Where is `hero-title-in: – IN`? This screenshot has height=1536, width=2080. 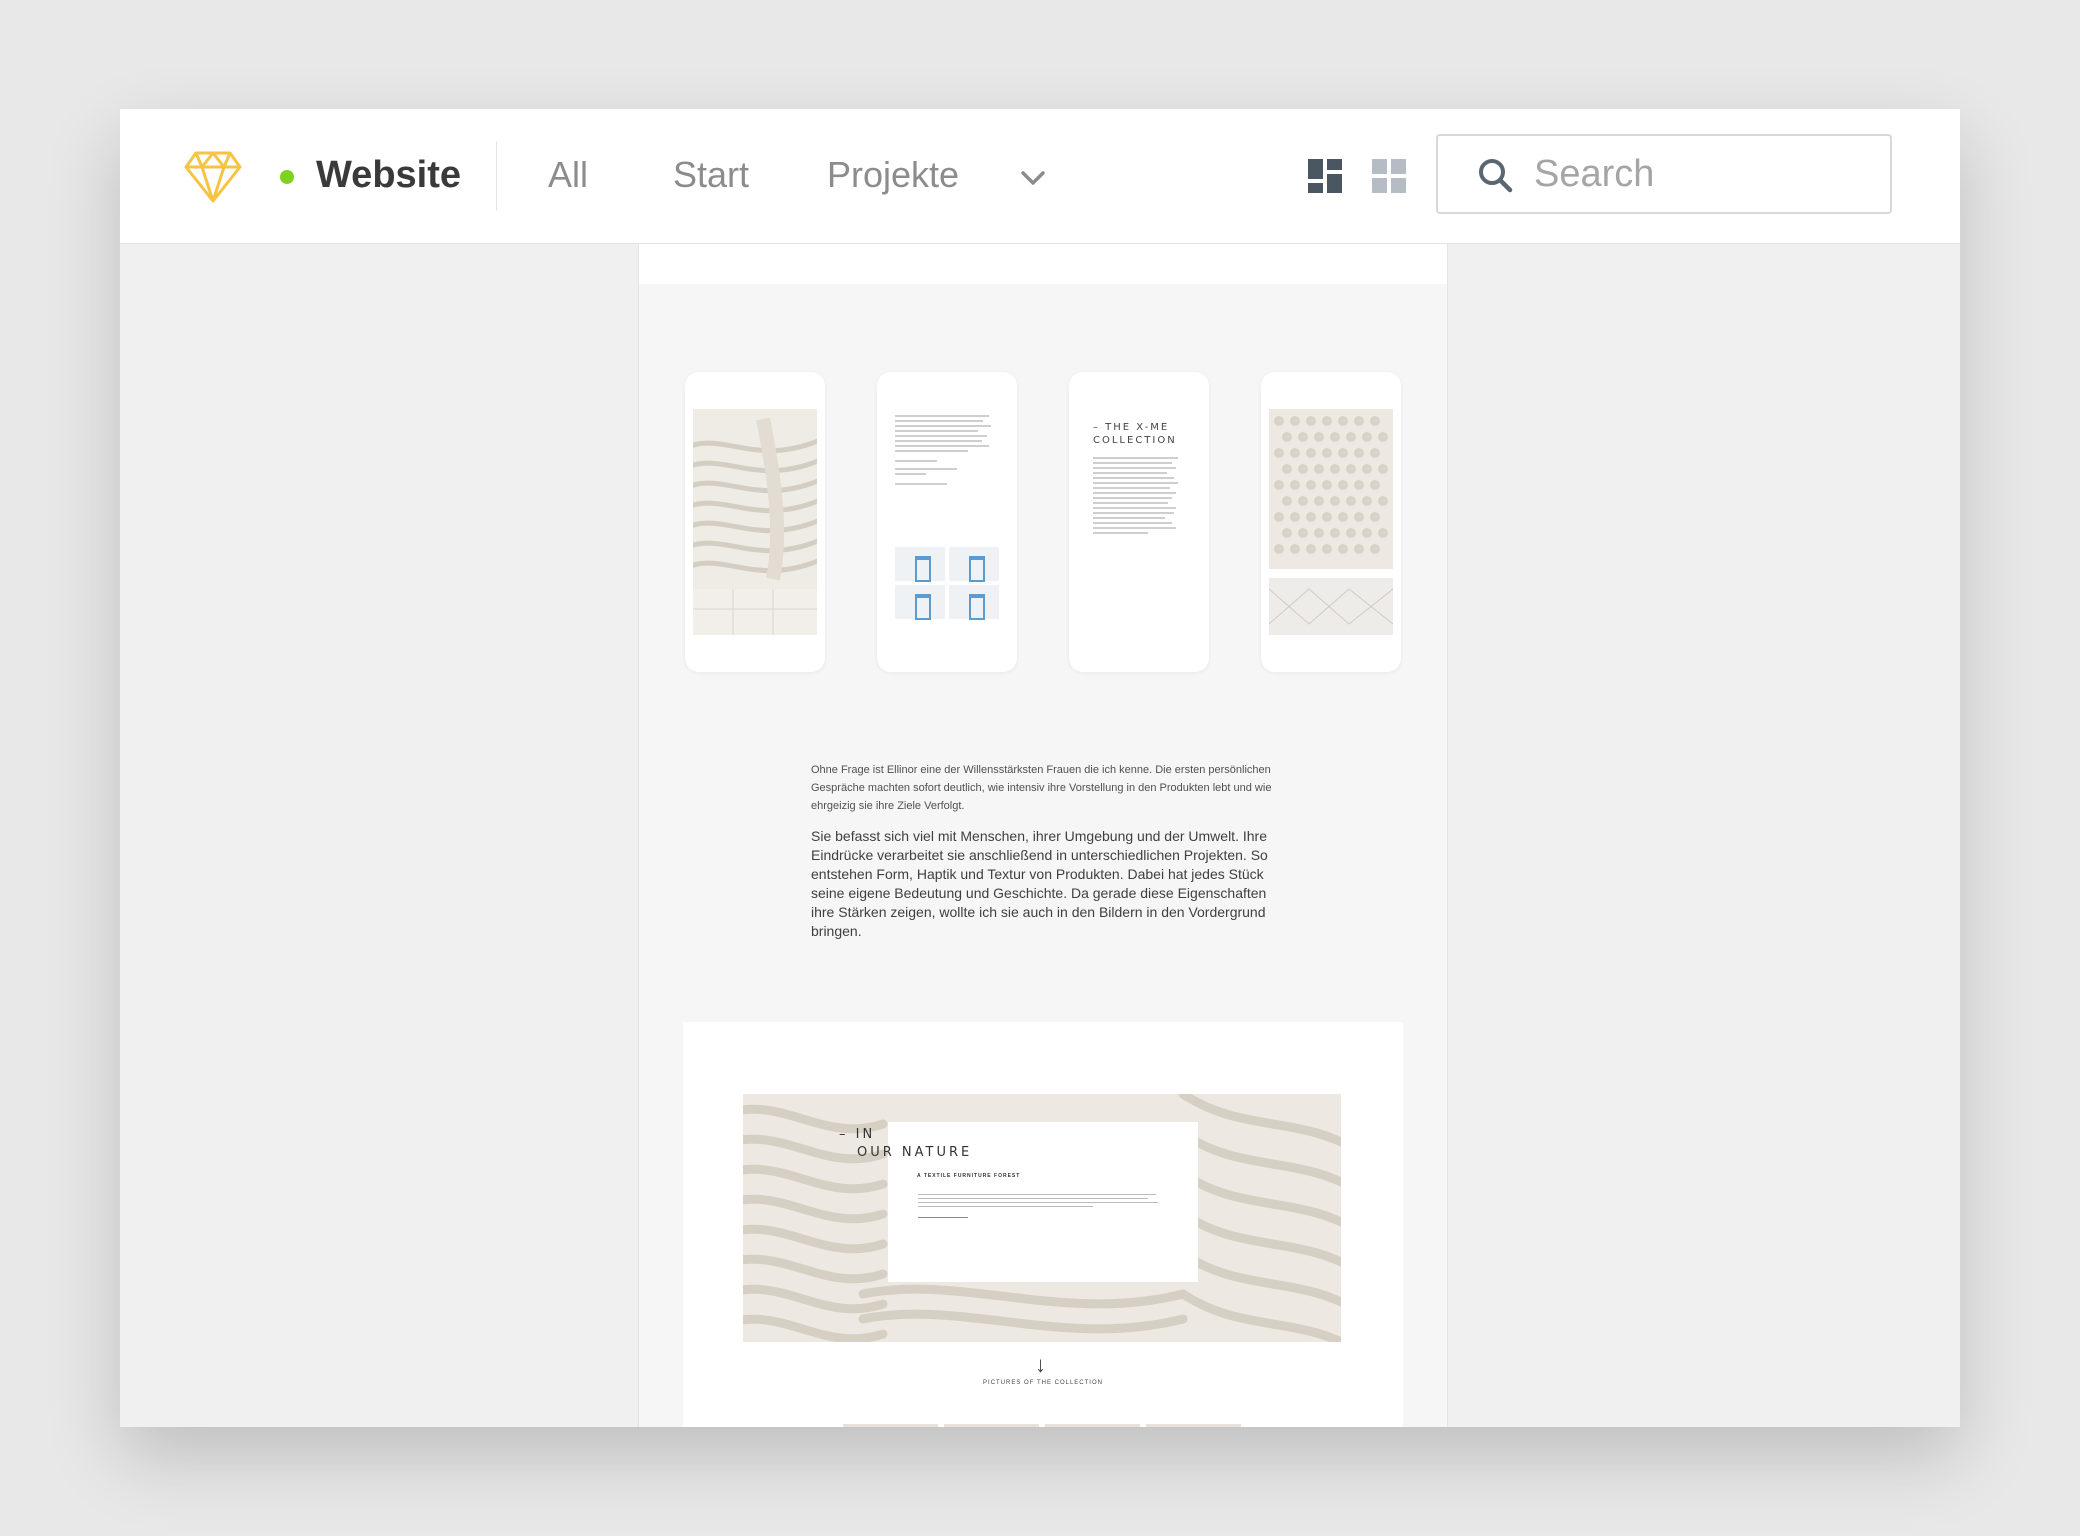
hero-title-in: – IN is located at coordinates (857, 1134).